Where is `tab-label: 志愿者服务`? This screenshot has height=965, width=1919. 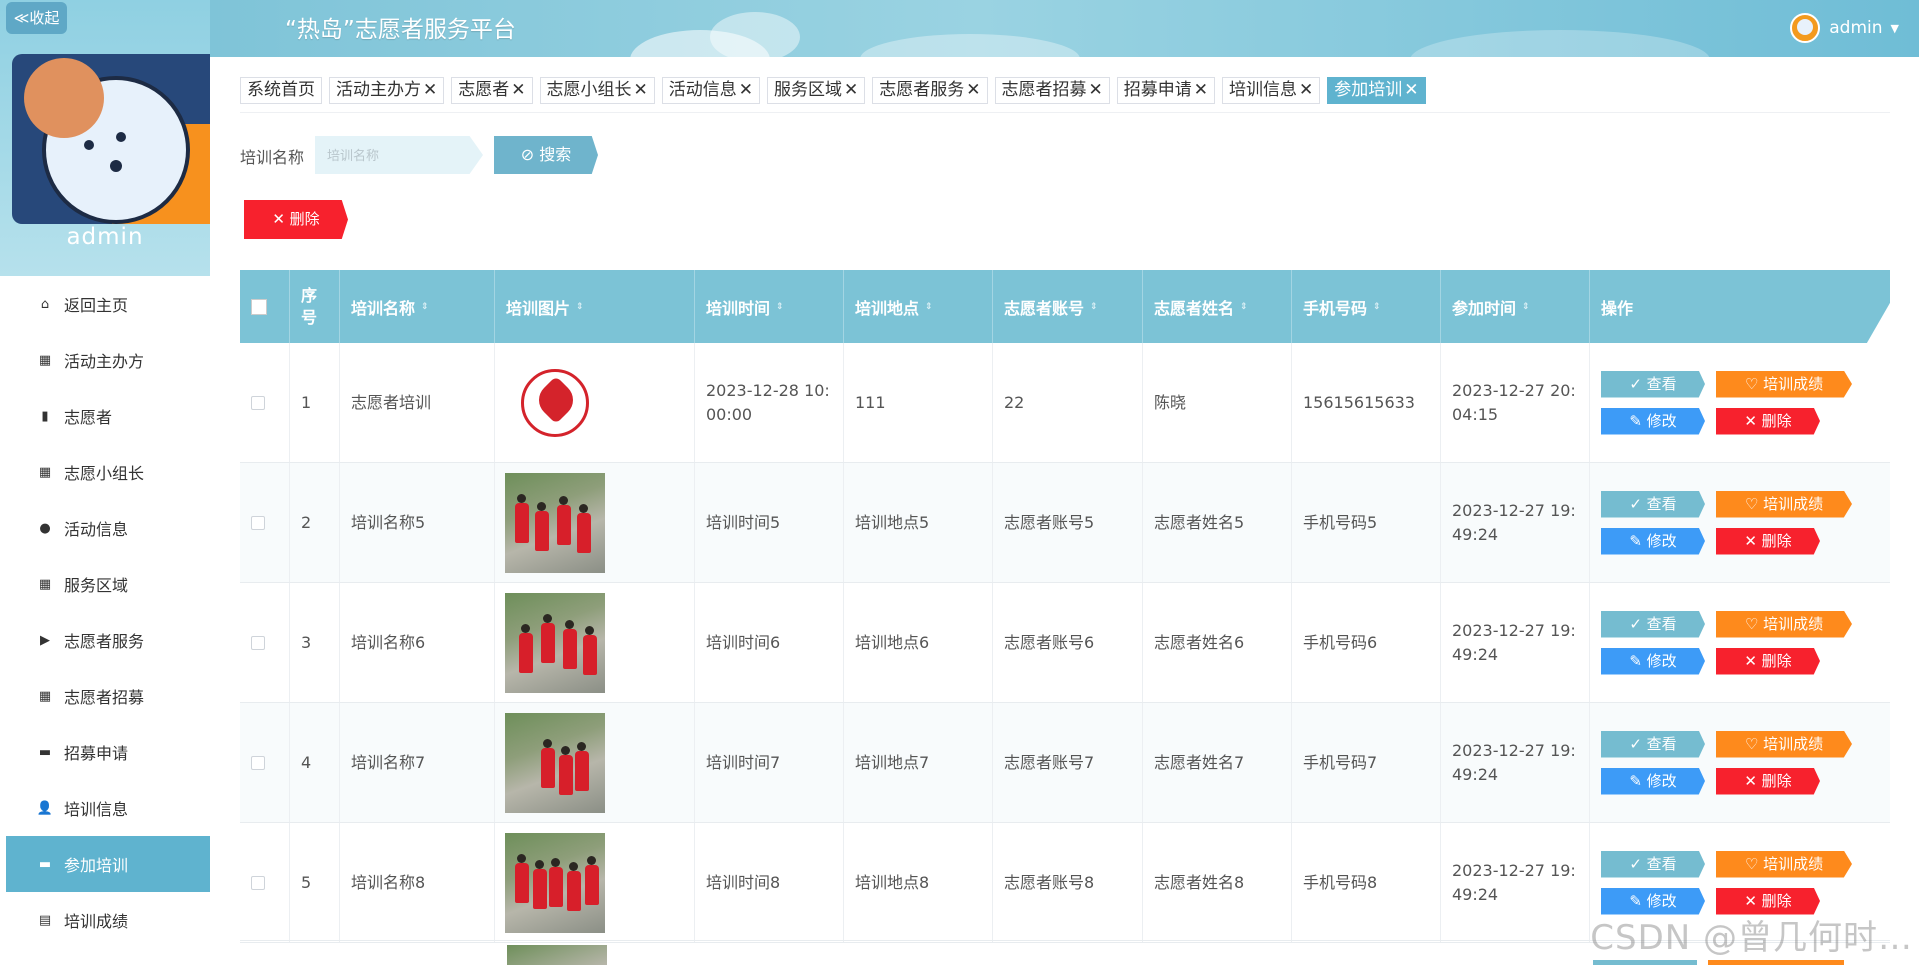 tab-label: 志愿者服务 is located at coordinates (922, 90).